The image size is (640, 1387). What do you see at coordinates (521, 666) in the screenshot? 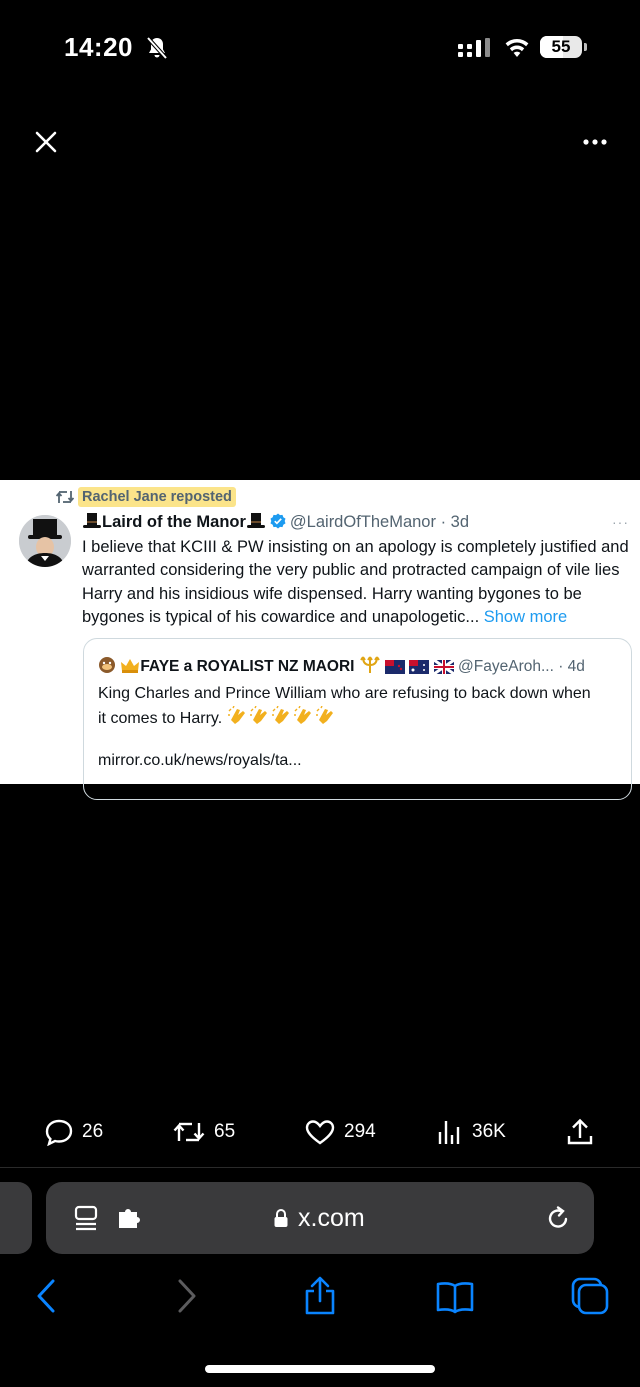
I see `quoted-author-handle: @FayeAroh... · 4d` at bounding box center [521, 666].